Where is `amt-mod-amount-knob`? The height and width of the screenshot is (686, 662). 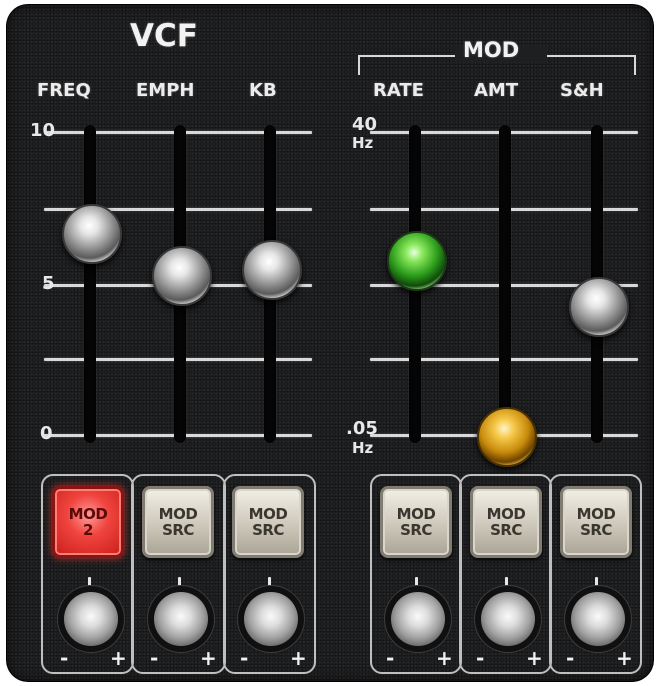 amt-mod-amount-knob is located at coordinates (508, 619).